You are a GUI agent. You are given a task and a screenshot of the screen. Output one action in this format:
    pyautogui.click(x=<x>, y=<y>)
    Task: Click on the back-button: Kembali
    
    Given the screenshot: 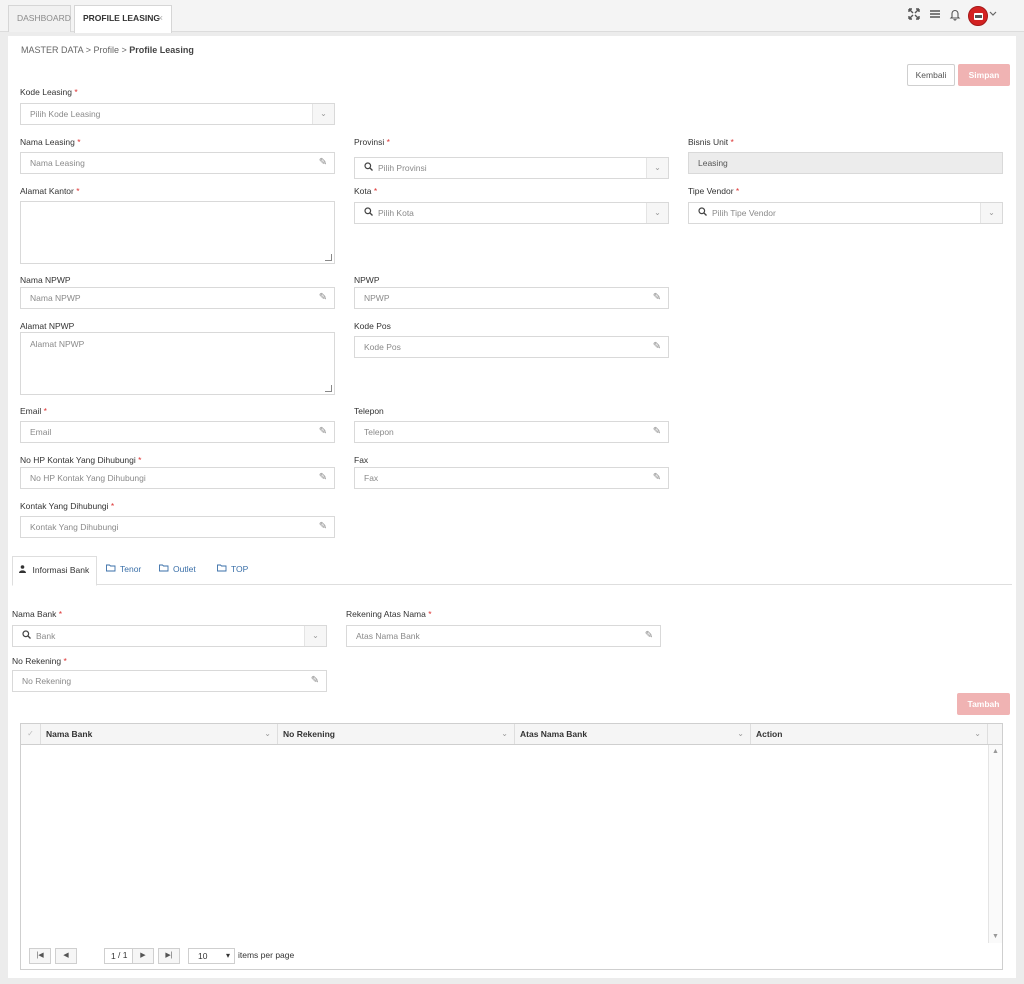 What is the action you would take?
    pyautogui.click(x=931, y=75)
    